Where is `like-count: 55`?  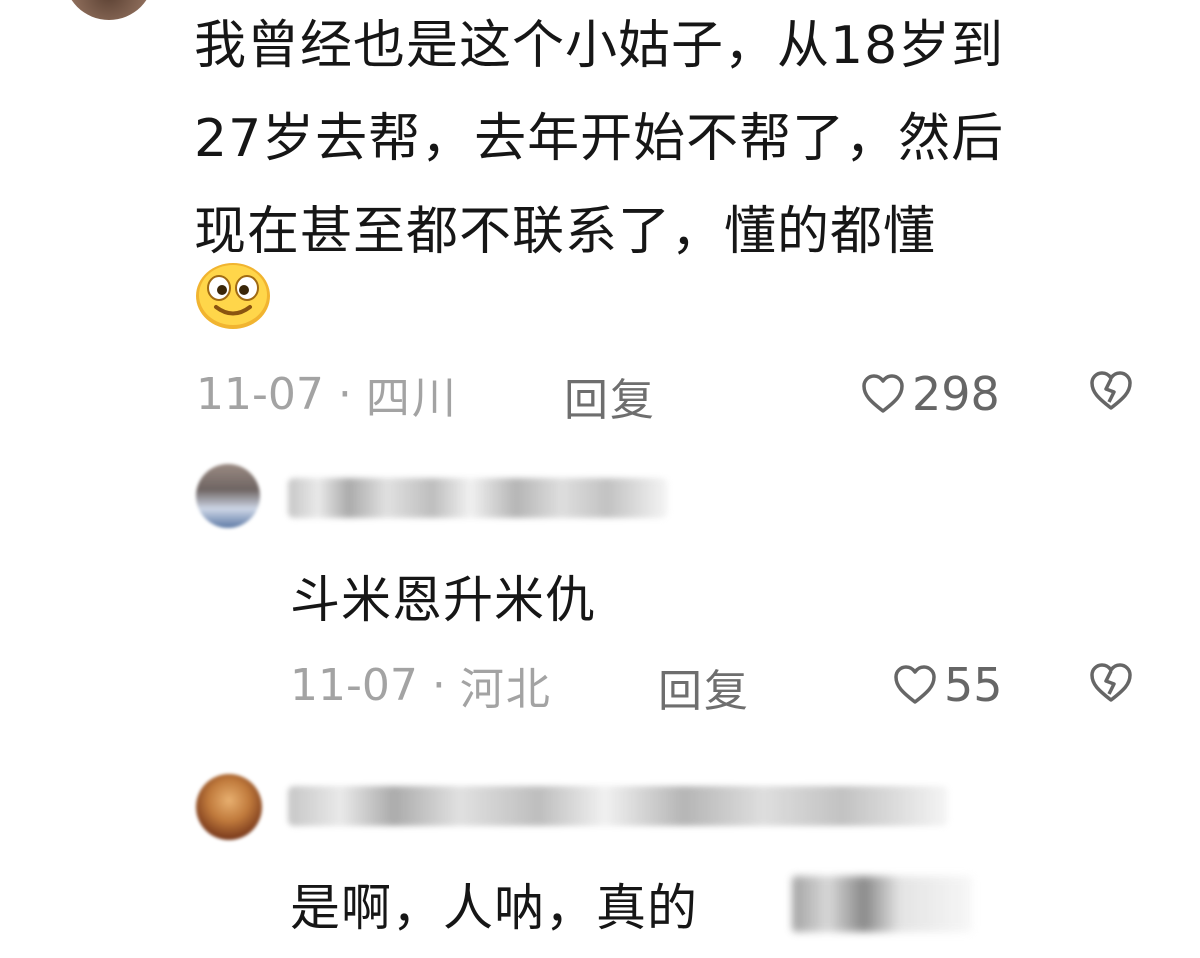
like-count: 55 is located at coordinates (973, 685).